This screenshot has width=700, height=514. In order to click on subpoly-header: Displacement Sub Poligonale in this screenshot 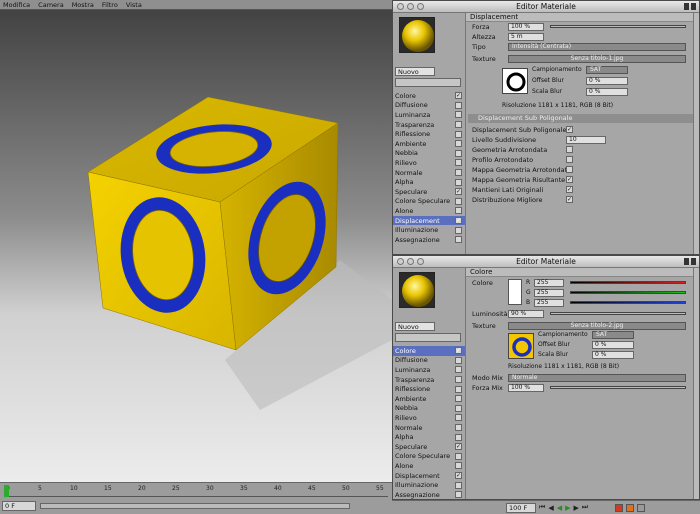, I will do `click(582, 118)`.